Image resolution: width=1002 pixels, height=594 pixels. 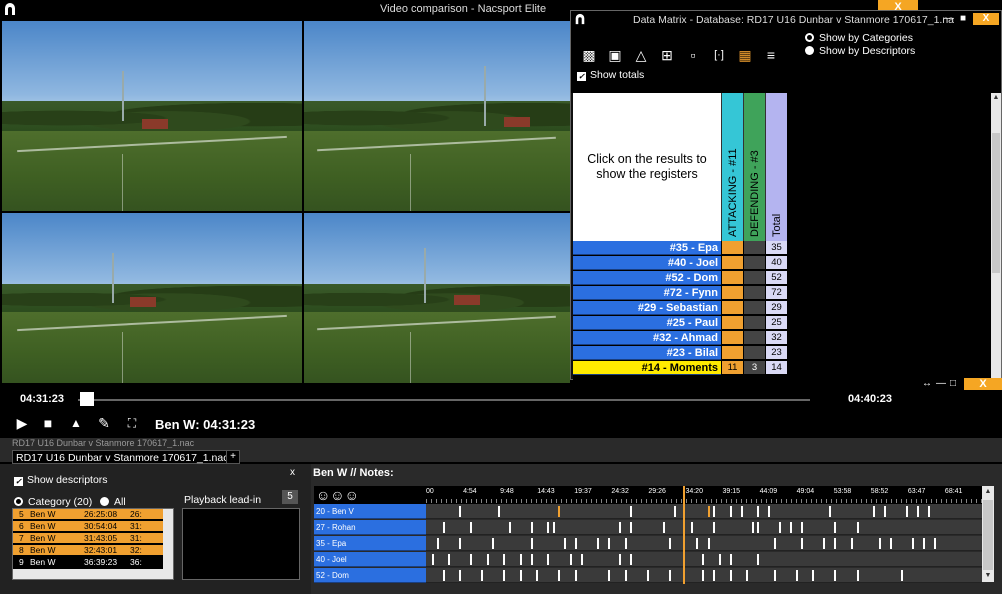 What do you see at coordinates (337, 495) in the screenshot?
I see `users-icon: ☺☺☺` at bounding box center [337, 495].